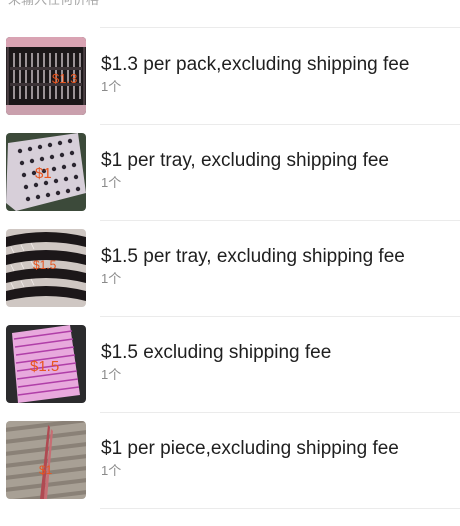 Image resolution: width=460 pixels, height=526 pixels. I want to click on eyelash-pack-photo-icon: $1.3, so click(46, 76).